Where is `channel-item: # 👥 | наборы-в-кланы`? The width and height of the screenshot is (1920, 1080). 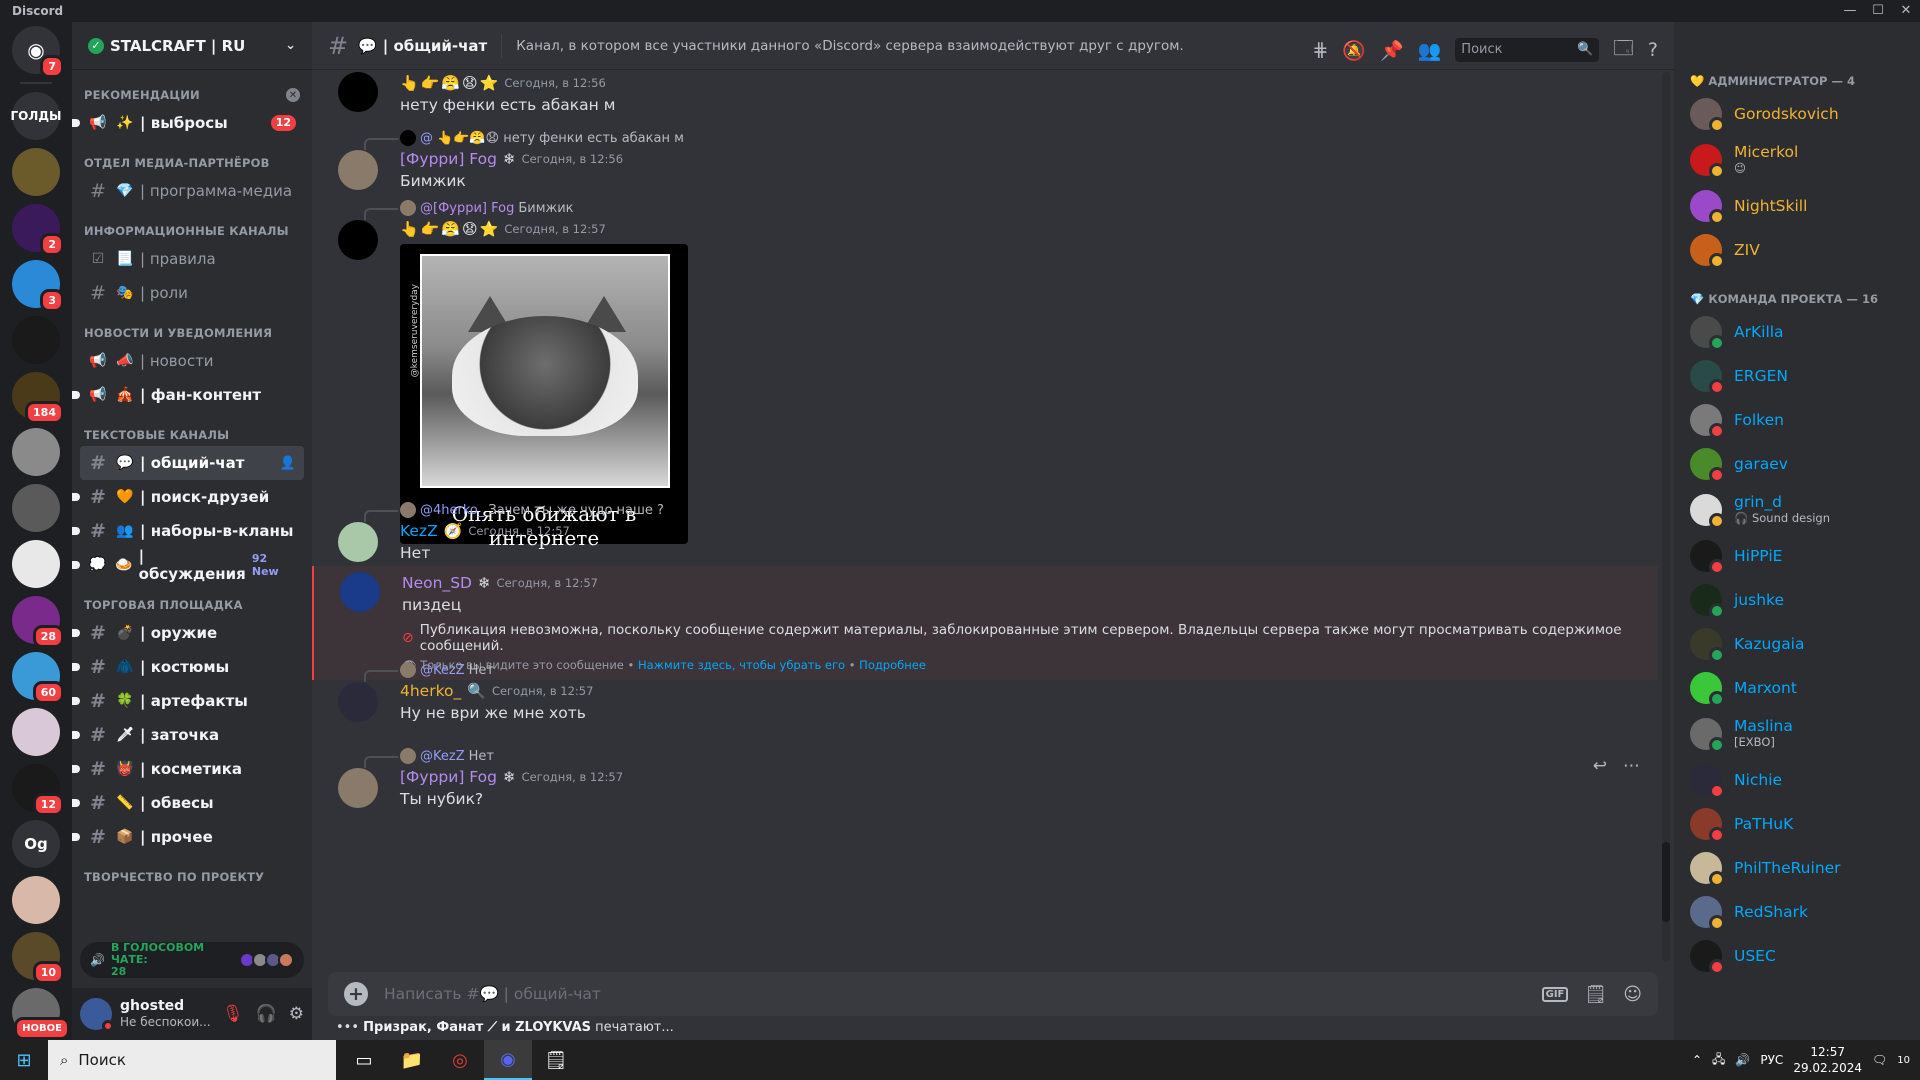 channel-item: # 👥 | наборы-в-кланы is located at coordinates (188, 531).